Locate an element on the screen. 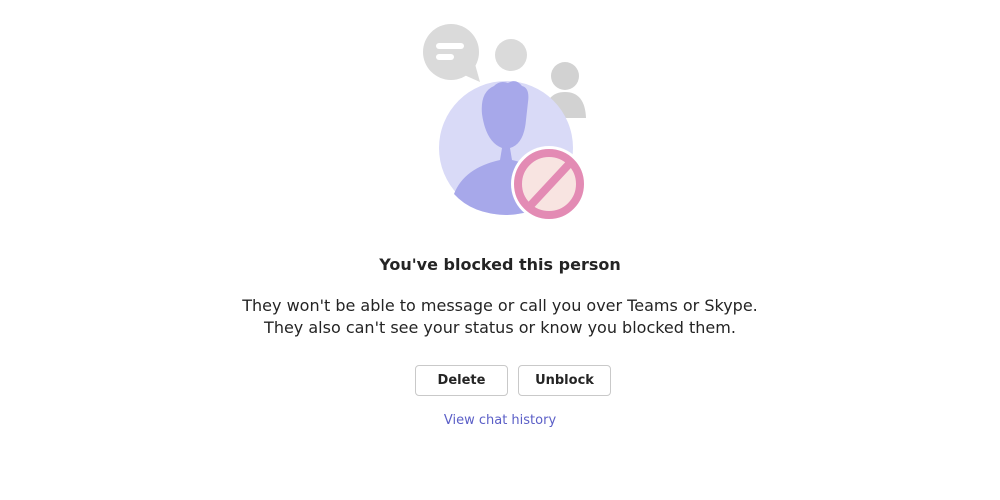  block-icon is located at coordinates (549, 184).